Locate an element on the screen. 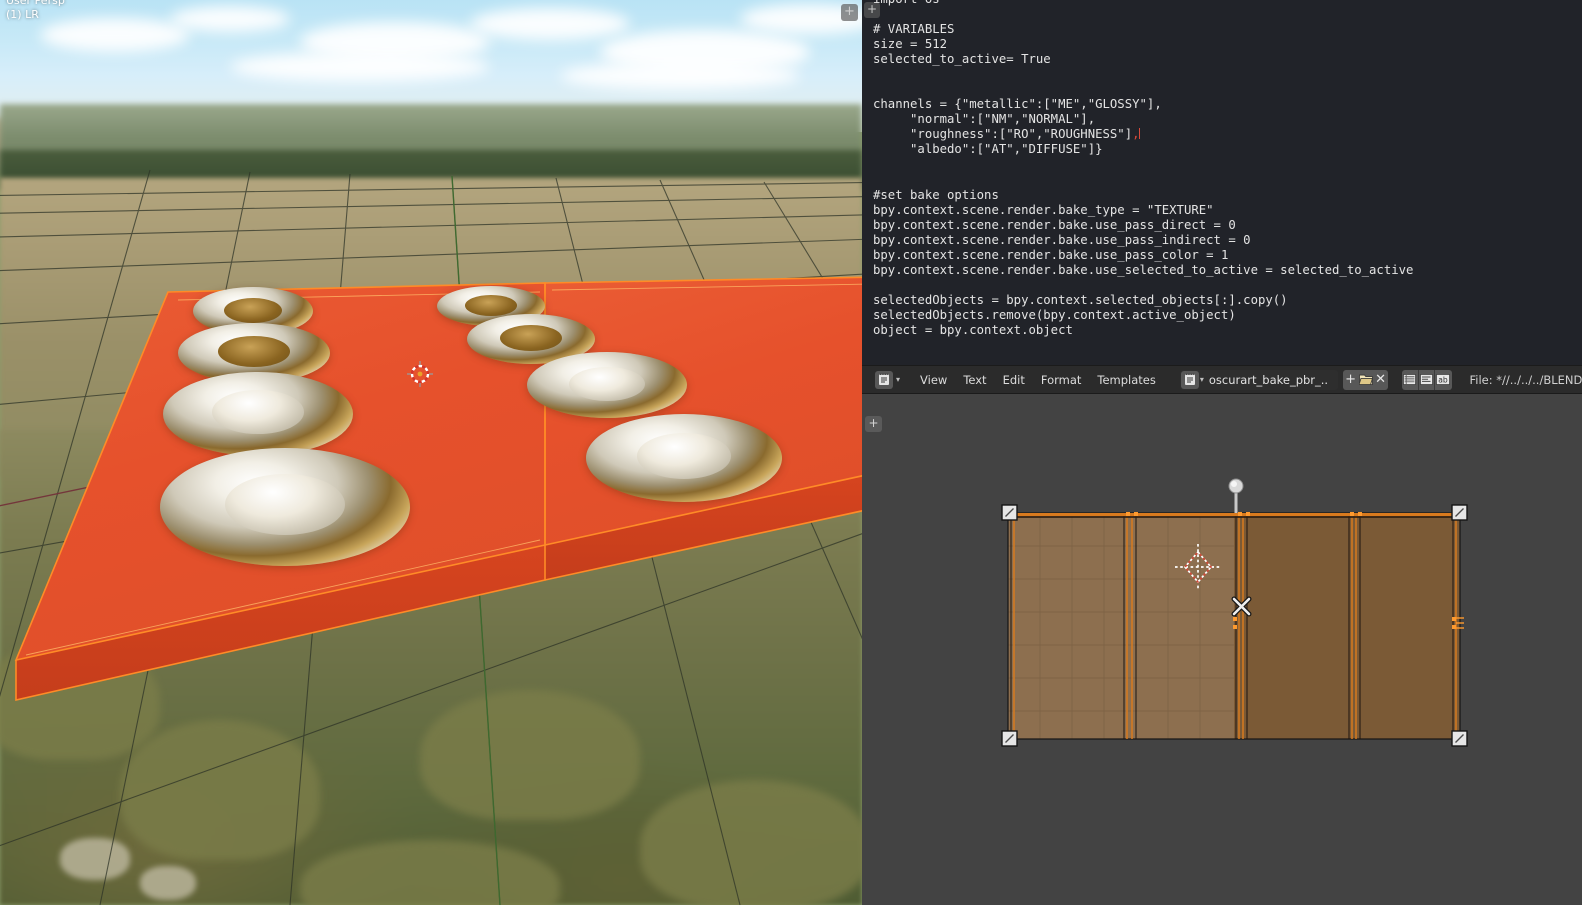 The image size is (1582, 905). text-display-toggles: ab is located at coordinates (1427, 379).